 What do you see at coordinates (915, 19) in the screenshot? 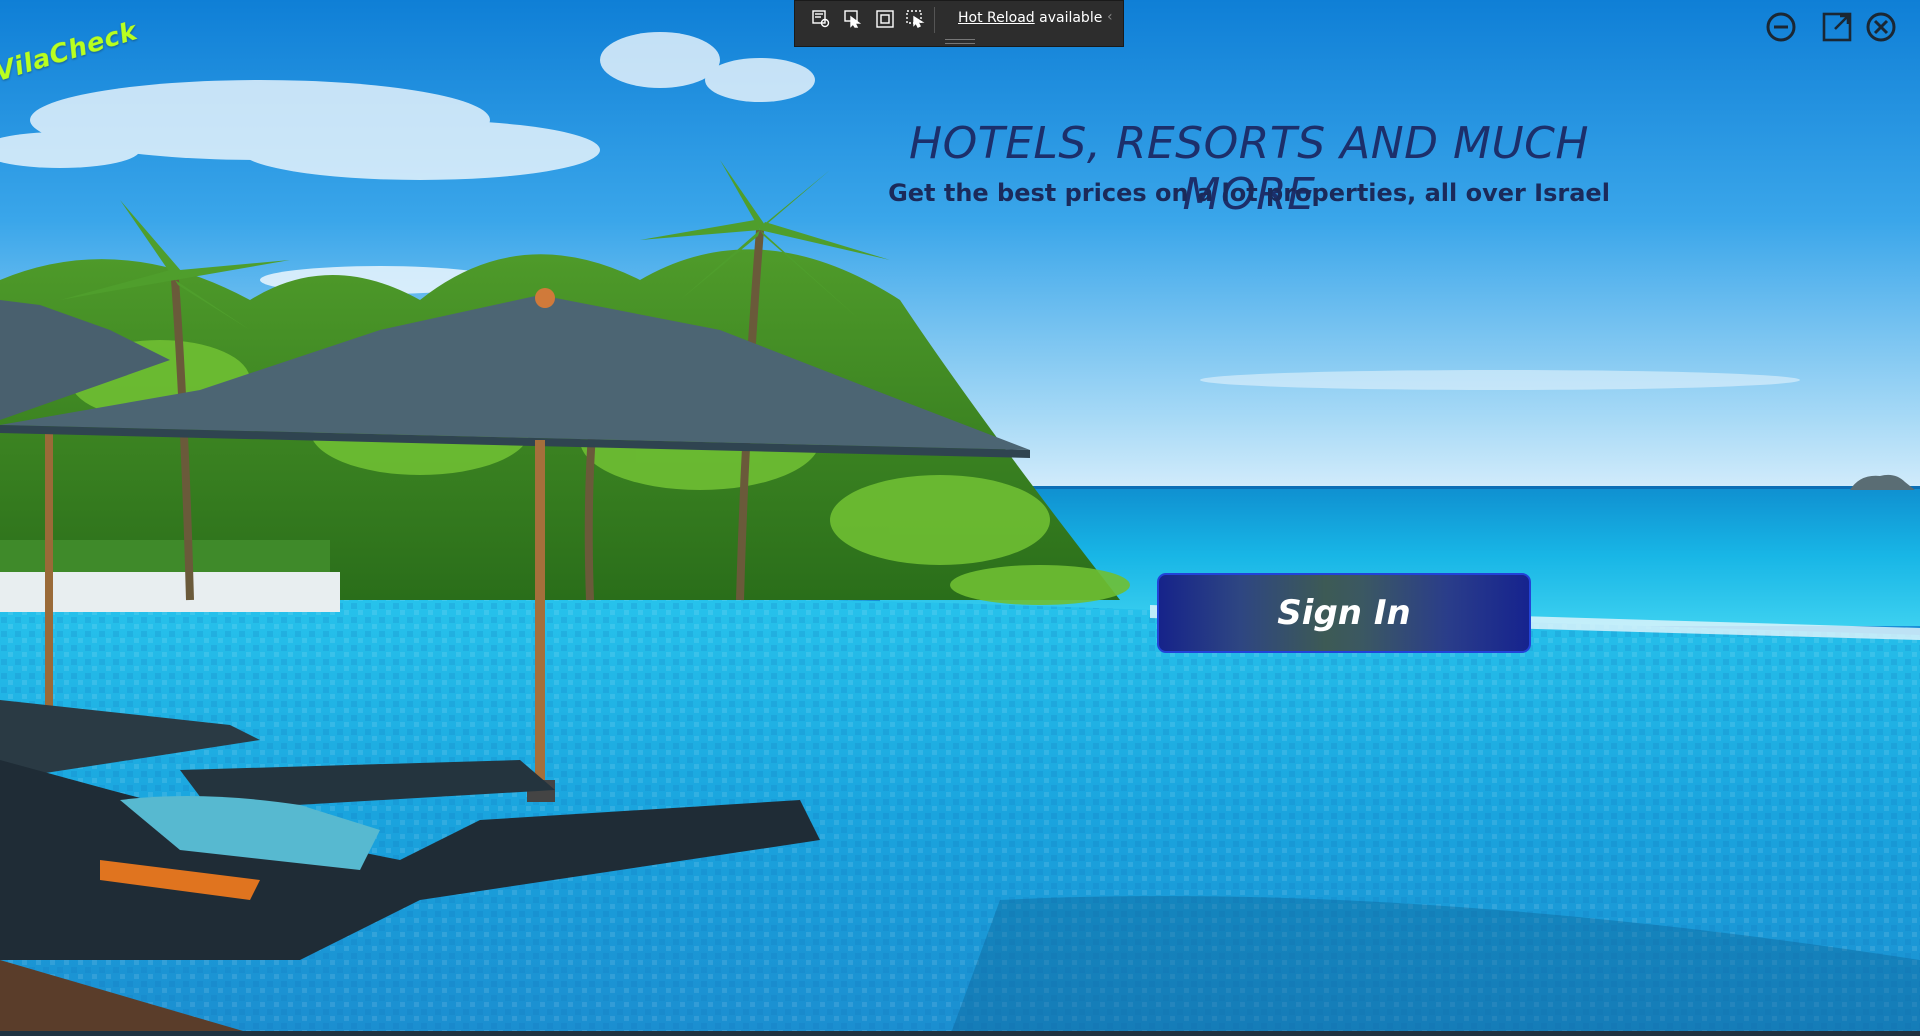
I see `track-focused-element-icon` at bounding box center [915, 19].